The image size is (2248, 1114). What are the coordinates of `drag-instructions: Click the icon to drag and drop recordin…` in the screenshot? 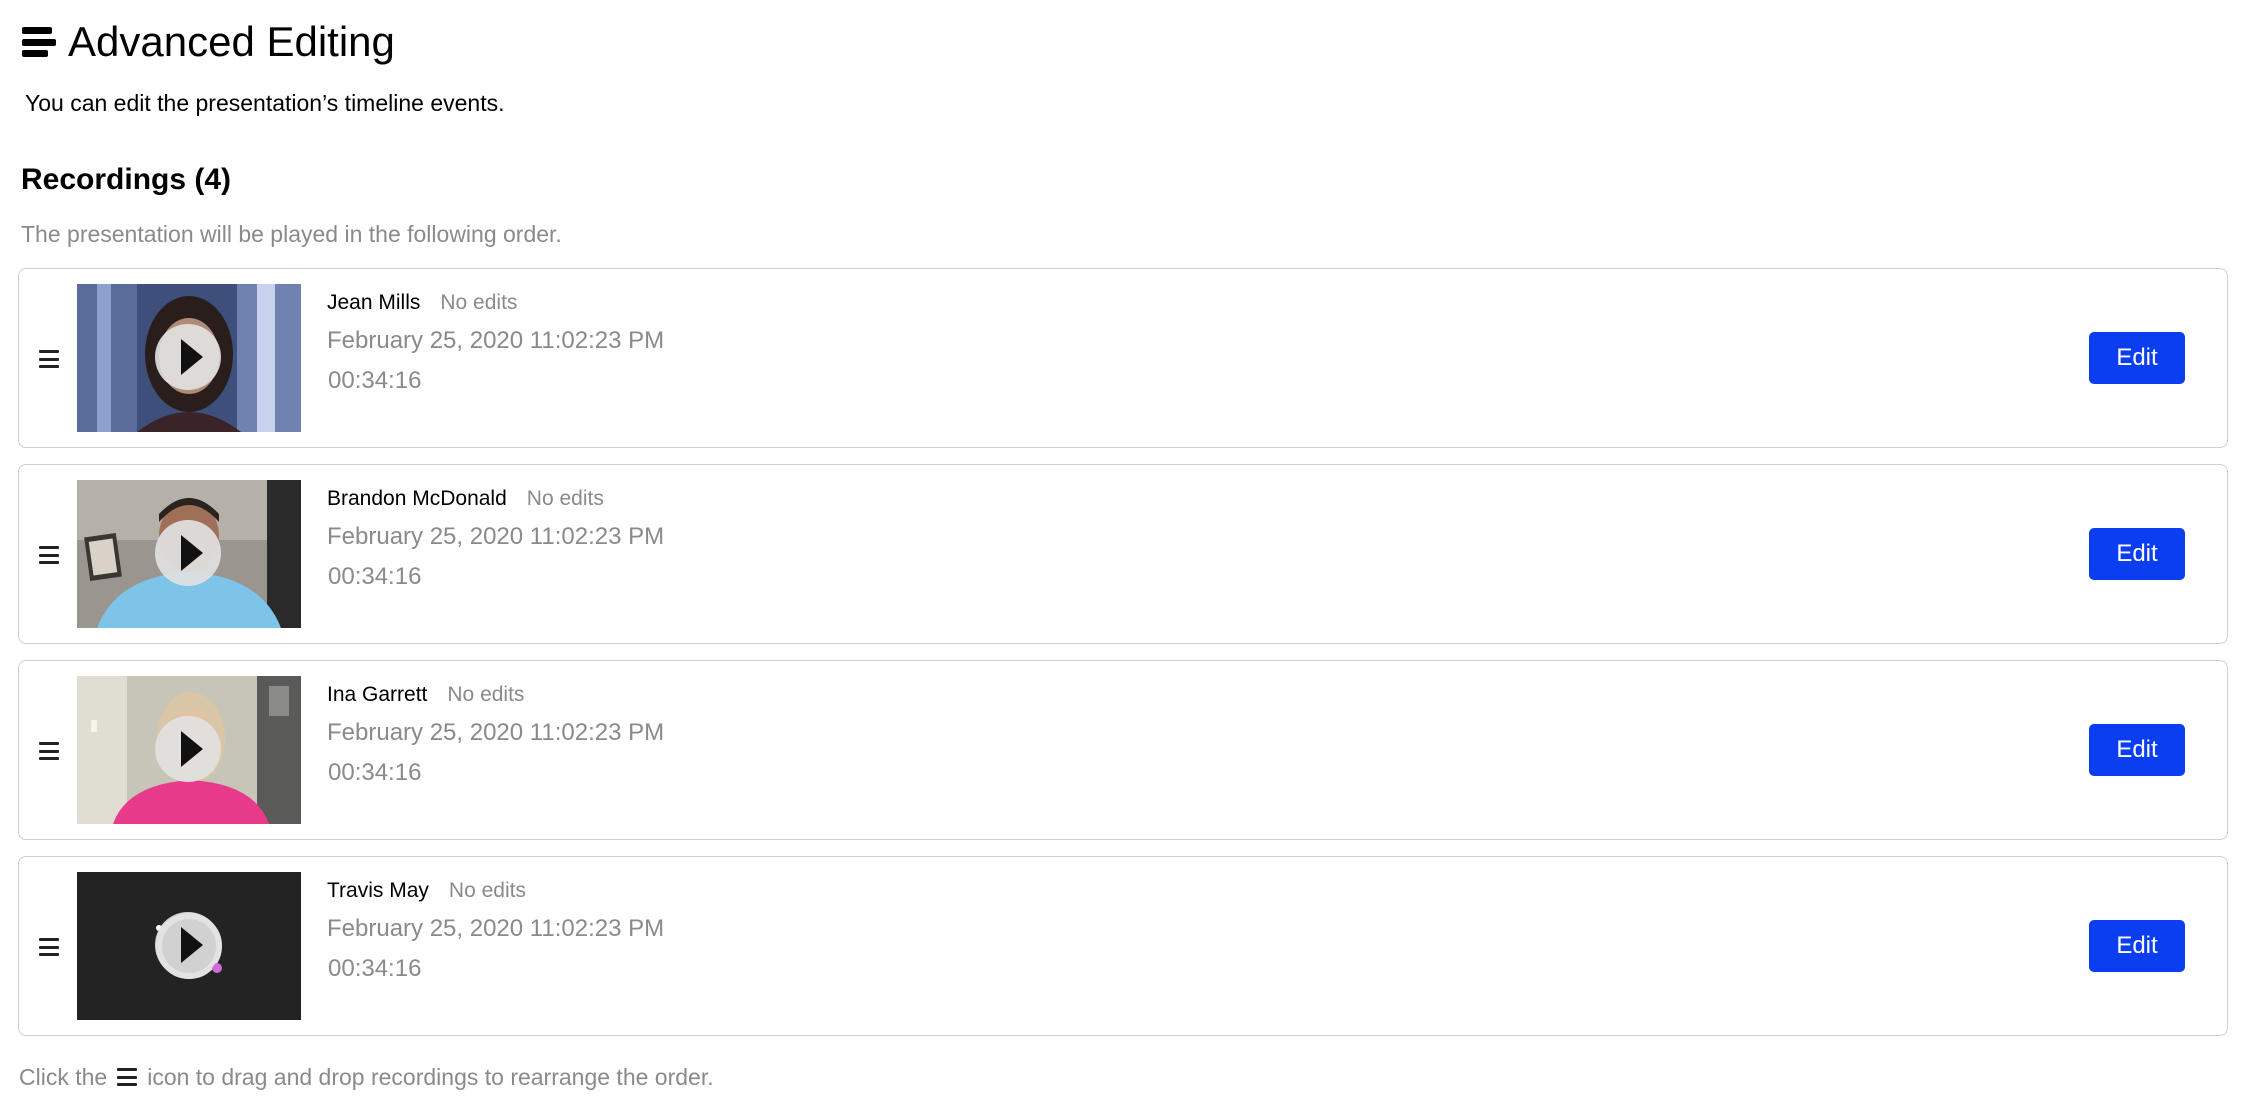 It's located at (366, 1077).